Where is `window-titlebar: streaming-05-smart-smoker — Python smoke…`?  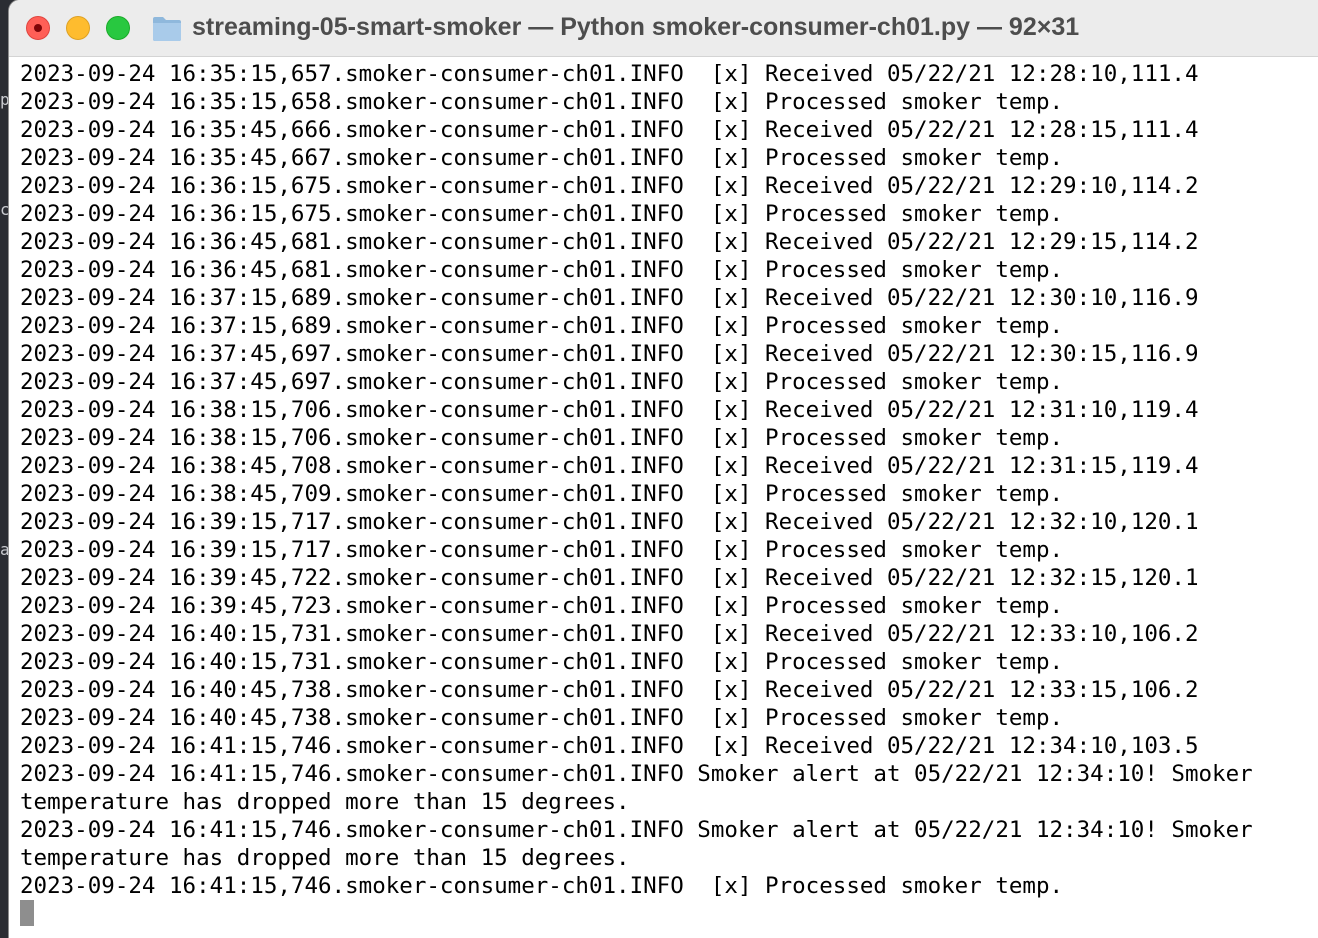 window-titlebar: streaming-05-smart-smoker — Python smoke… is located at coordinates (663, 28).